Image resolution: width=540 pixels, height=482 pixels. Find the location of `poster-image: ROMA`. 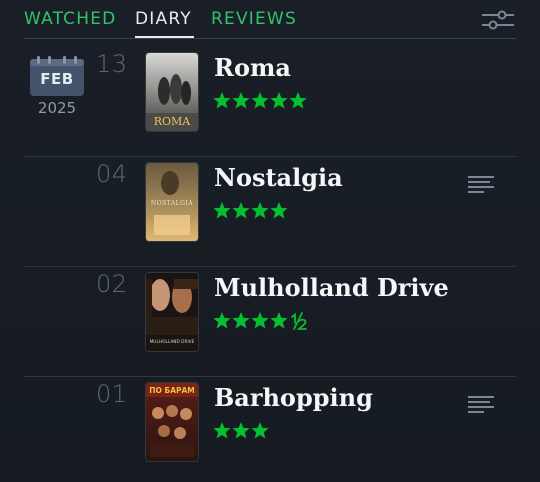

poster-image: ROMA is located at coordinates (172, 92).